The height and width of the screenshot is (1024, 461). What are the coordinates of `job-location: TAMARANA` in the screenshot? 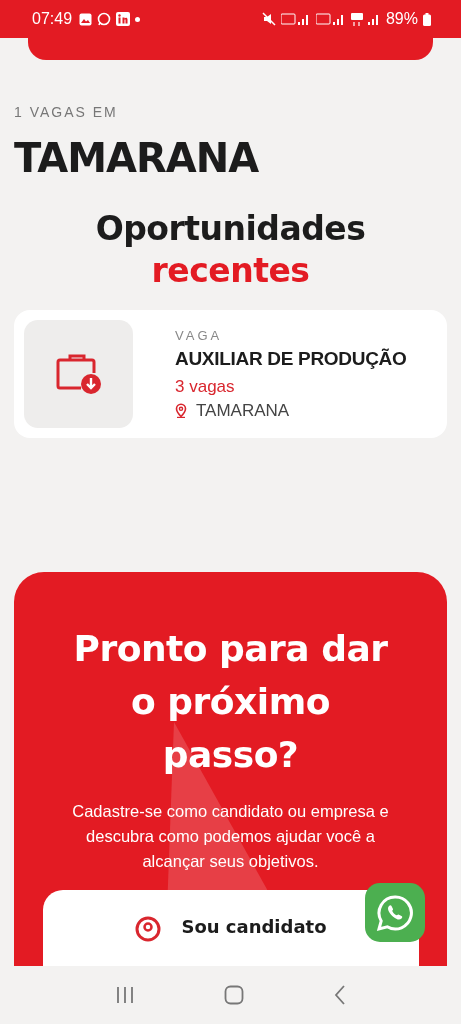 It's located at (243, 410).